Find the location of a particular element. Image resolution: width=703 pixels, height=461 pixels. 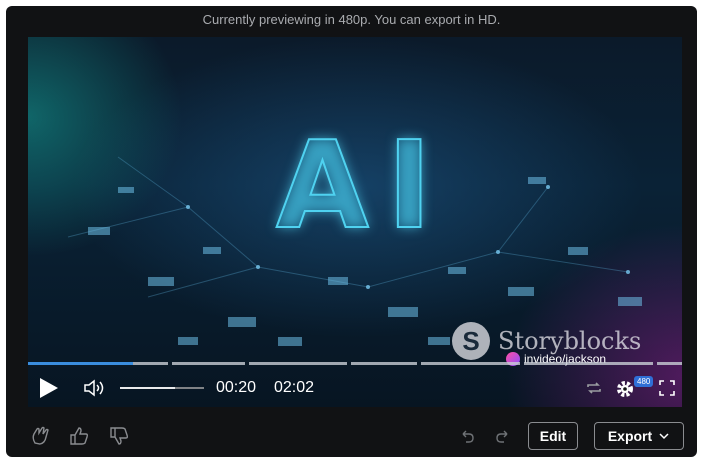

loop-icon is located at coordinates (594, 388).